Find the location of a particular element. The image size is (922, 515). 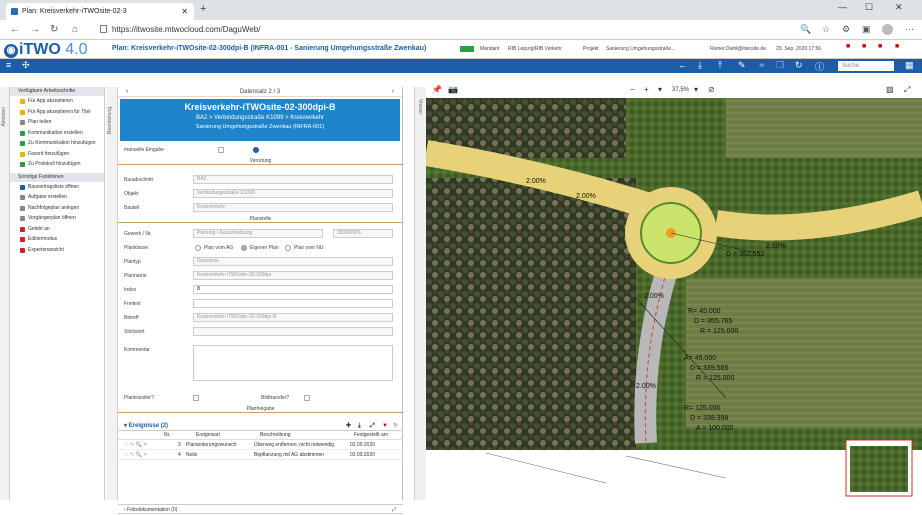

maximize-photo-icon: ⤢ is located at coordinates (394, 510).